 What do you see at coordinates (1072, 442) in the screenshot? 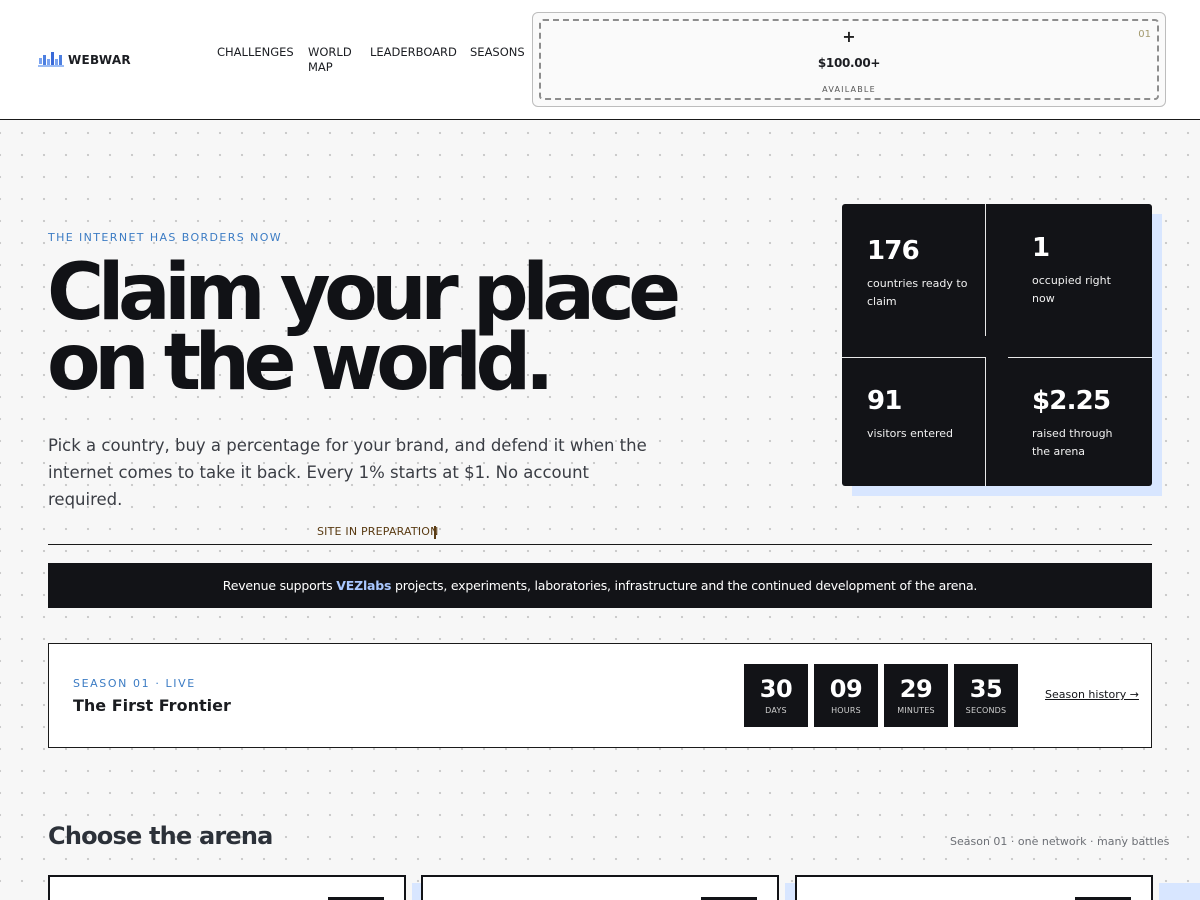
I see `stat-label: raised through the arena` at bounding box center [1072, 442].